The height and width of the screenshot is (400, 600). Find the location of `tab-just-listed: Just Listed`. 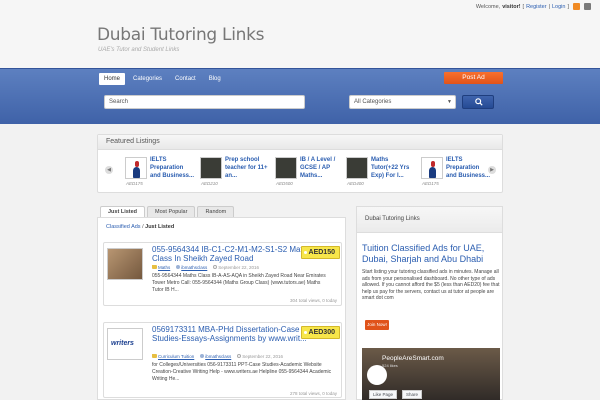

tab-just-listed: Just Listed is located at coordinates (123, 211).